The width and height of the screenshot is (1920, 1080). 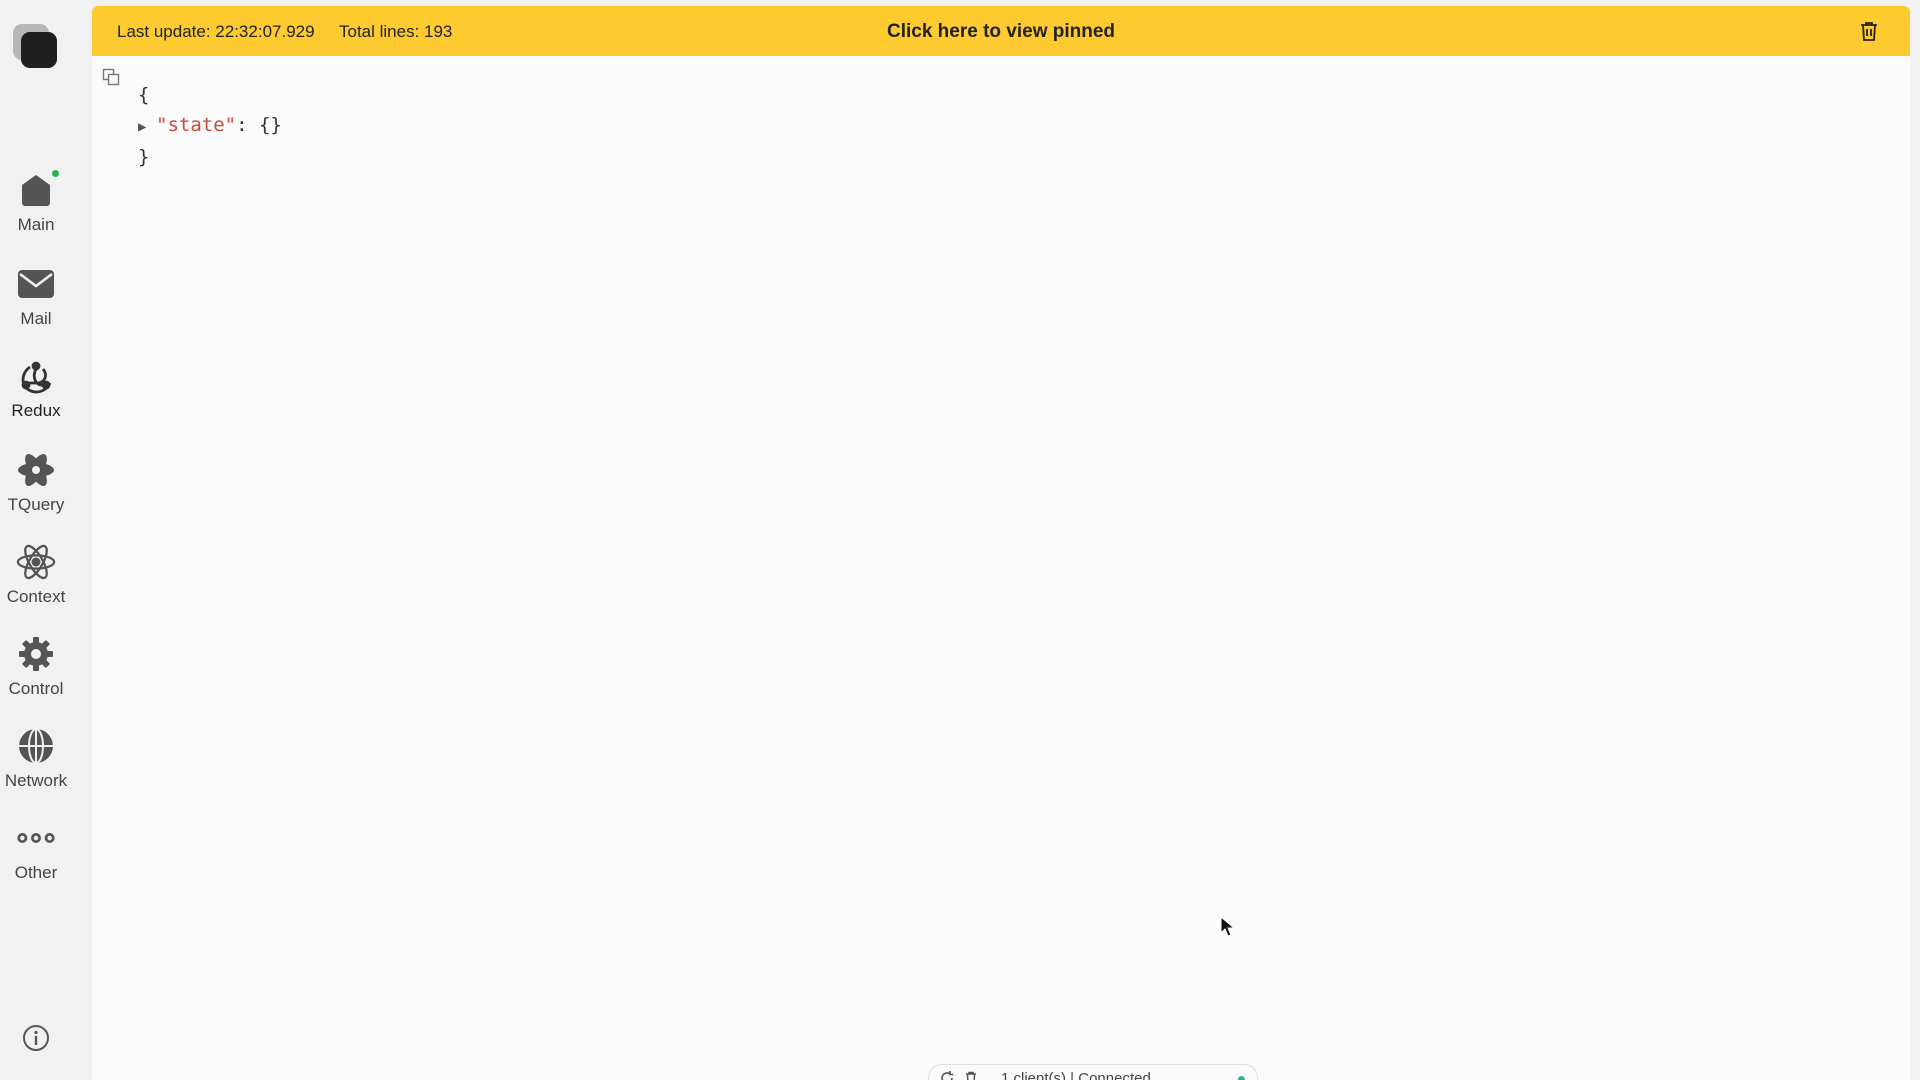 I want to click on sidebar-item-label: Control, so click(x=36, y=688).